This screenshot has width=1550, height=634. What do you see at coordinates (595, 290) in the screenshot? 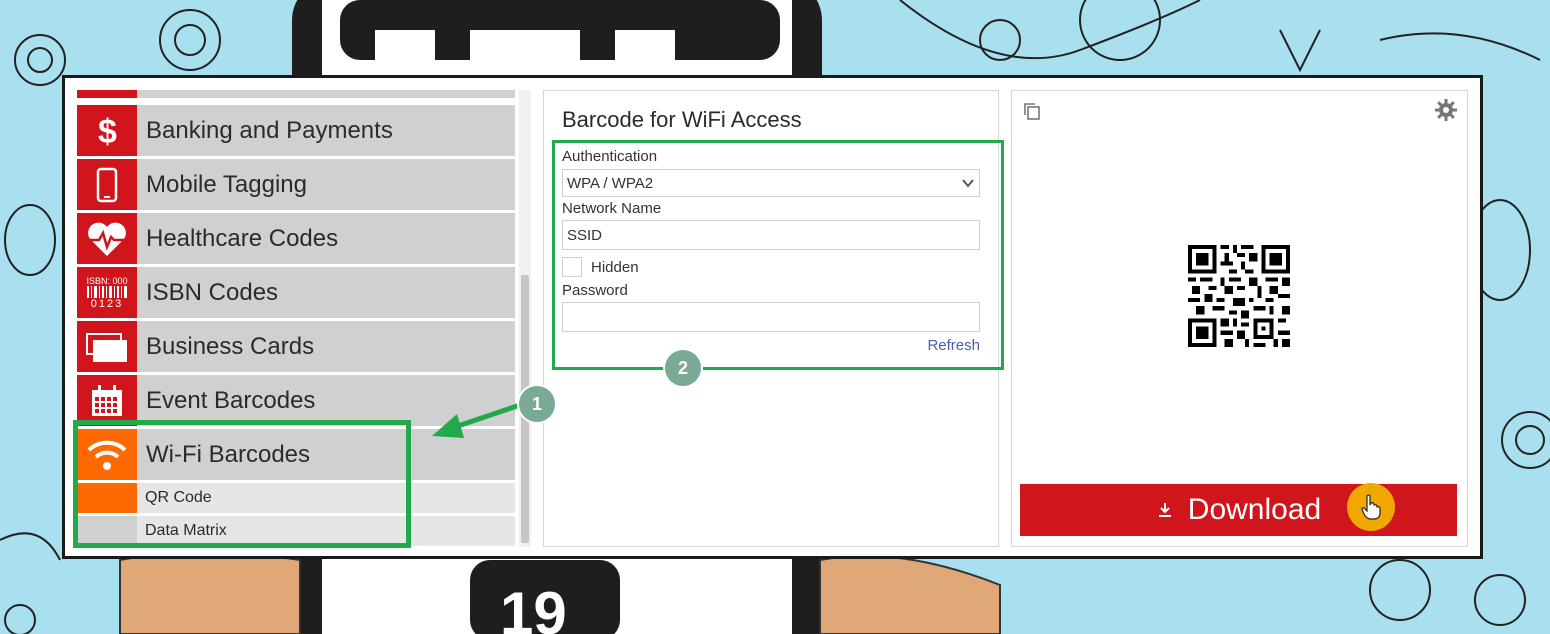
I see `password-label: Password` at bounding box center [595, 290].